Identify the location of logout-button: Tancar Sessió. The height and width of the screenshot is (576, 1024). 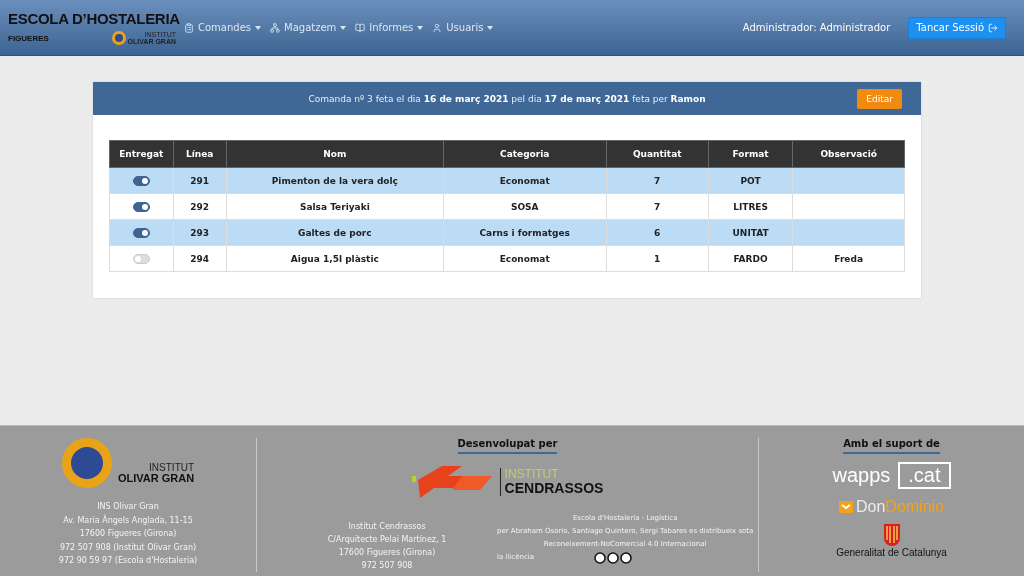
(957, 27).